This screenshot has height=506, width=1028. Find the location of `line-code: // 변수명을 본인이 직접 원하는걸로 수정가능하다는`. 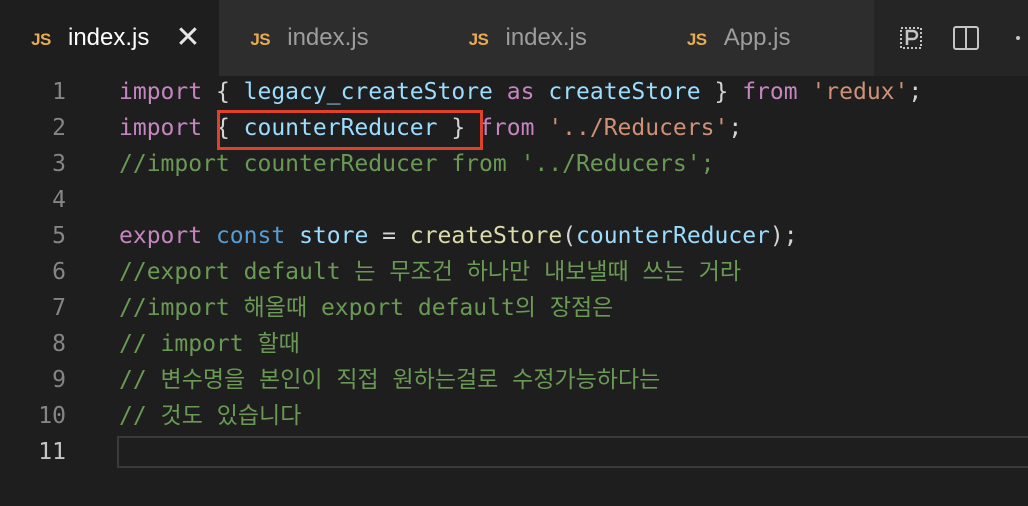

line-code: // 변수명을 본인이 직접 원하는걸로 수정가능하다는 is located at coordinates (389, 380).